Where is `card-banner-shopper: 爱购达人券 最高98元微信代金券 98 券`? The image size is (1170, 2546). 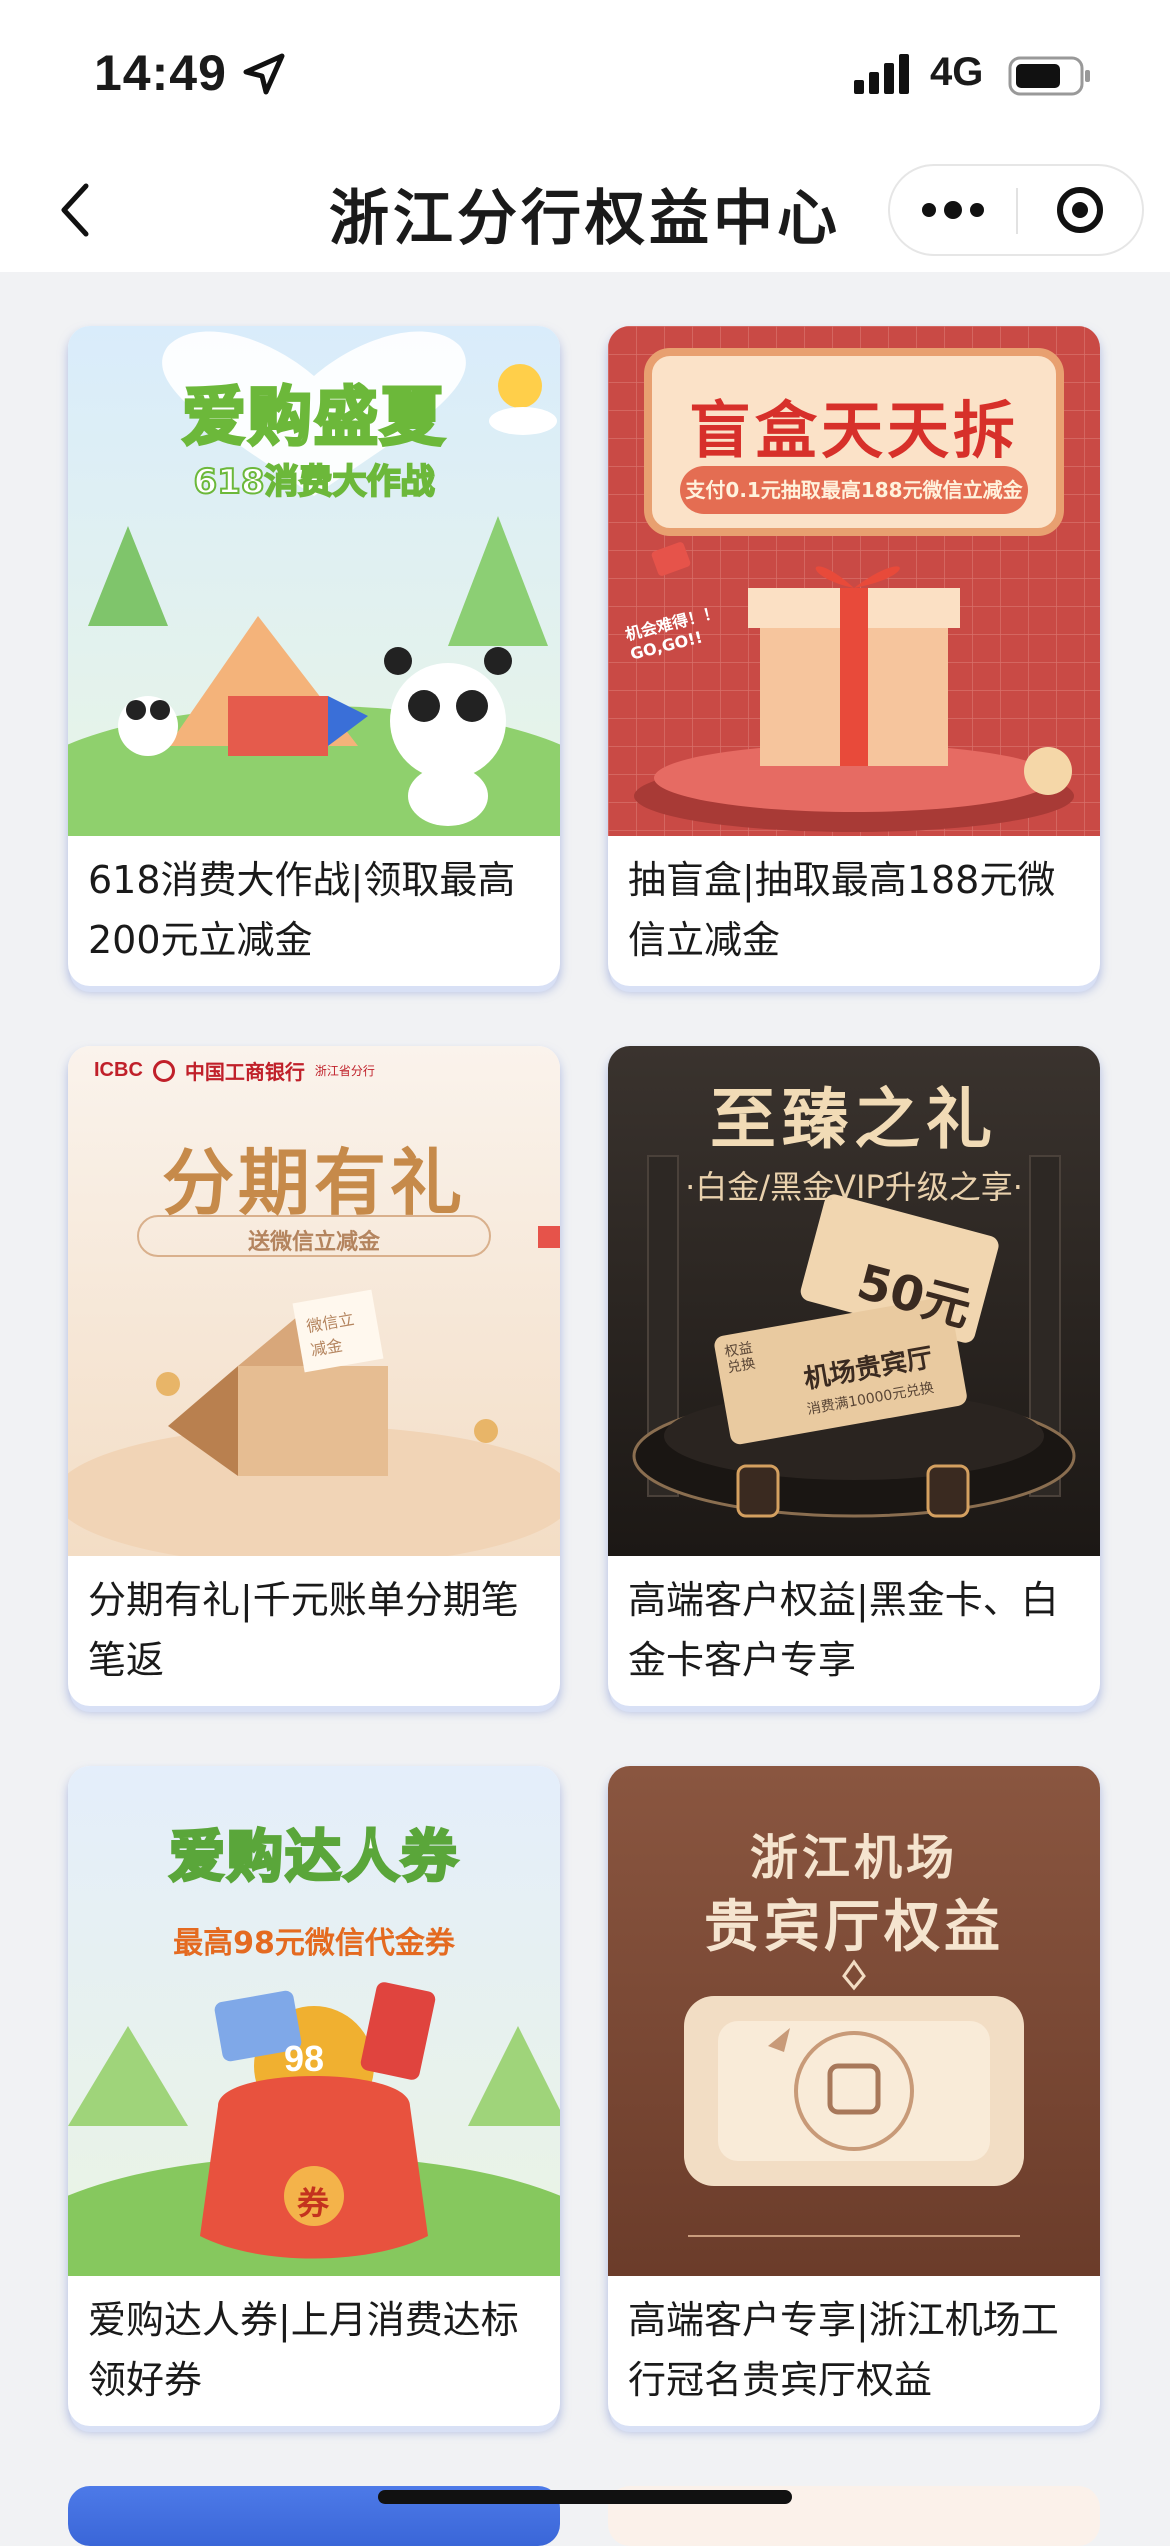 card-banner-shopper: 爱购达人券 最高98元微信代金券 98 券 is located at coordinates (314, 2021).